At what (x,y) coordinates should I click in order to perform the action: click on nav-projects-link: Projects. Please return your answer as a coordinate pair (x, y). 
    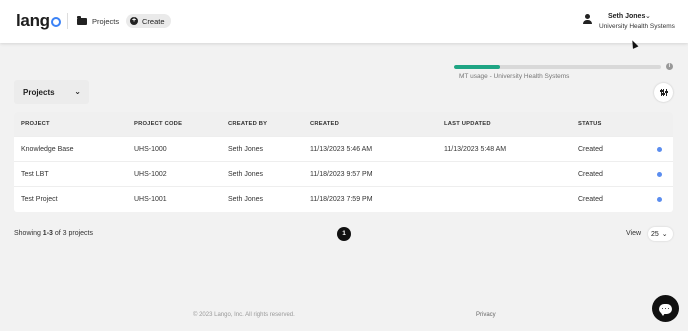
    Looking at the image, I should click on (98, 21).